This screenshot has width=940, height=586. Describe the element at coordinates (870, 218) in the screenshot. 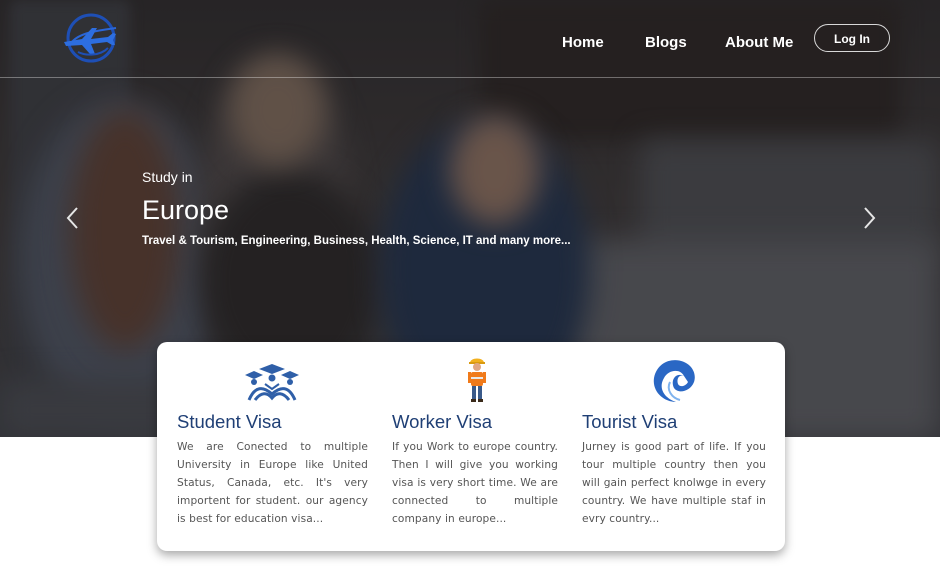

I see `chevron-right-icon` at that location.